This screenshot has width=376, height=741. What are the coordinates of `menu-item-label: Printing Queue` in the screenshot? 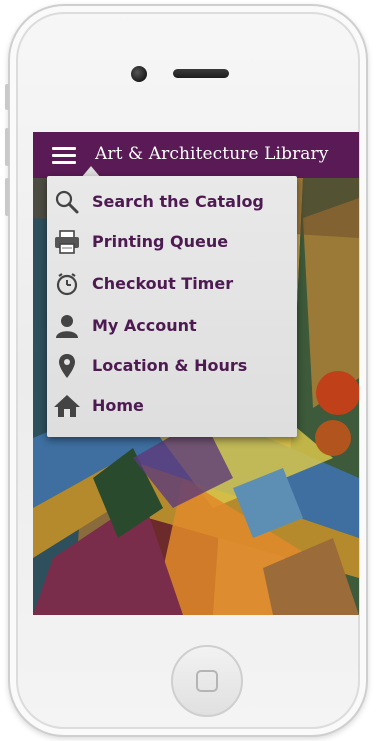 It's located at (160, 241).